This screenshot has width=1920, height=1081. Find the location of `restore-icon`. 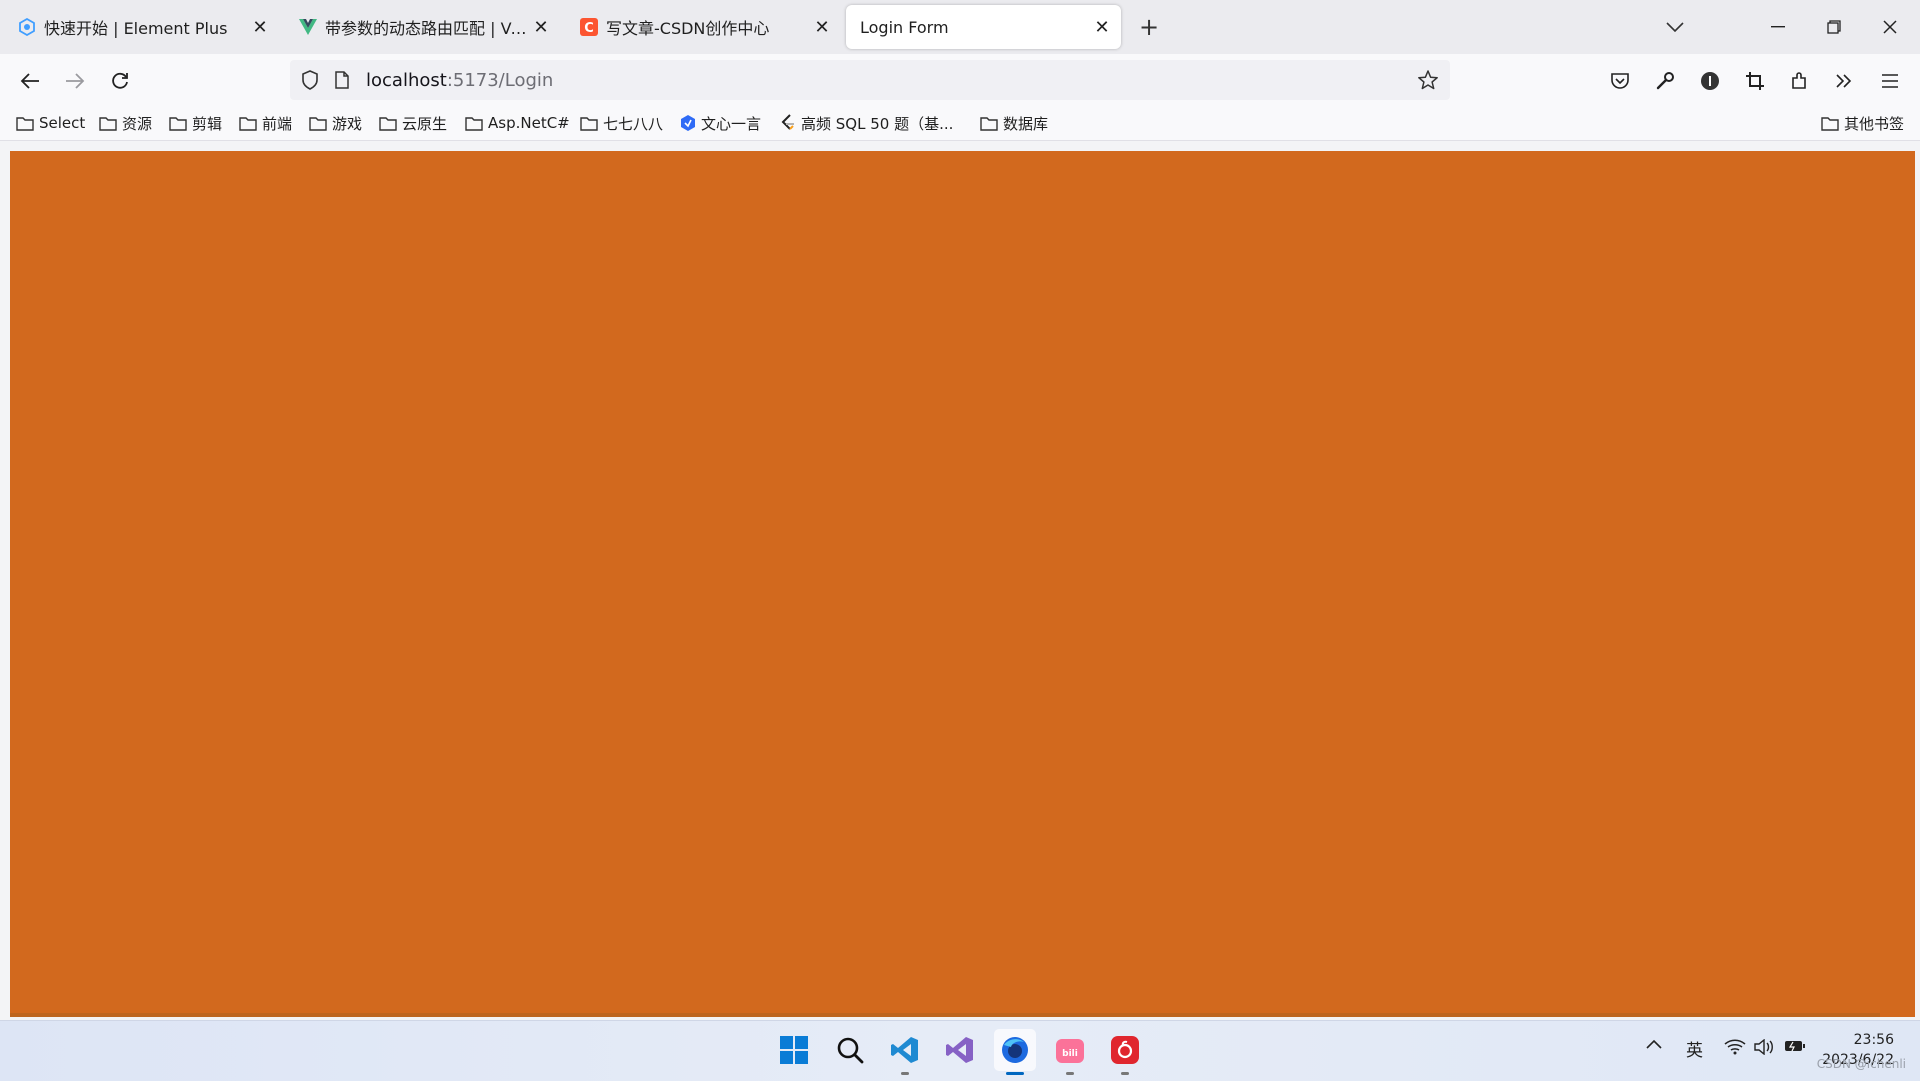

restore-icon is located at coordinates (1834, 27).